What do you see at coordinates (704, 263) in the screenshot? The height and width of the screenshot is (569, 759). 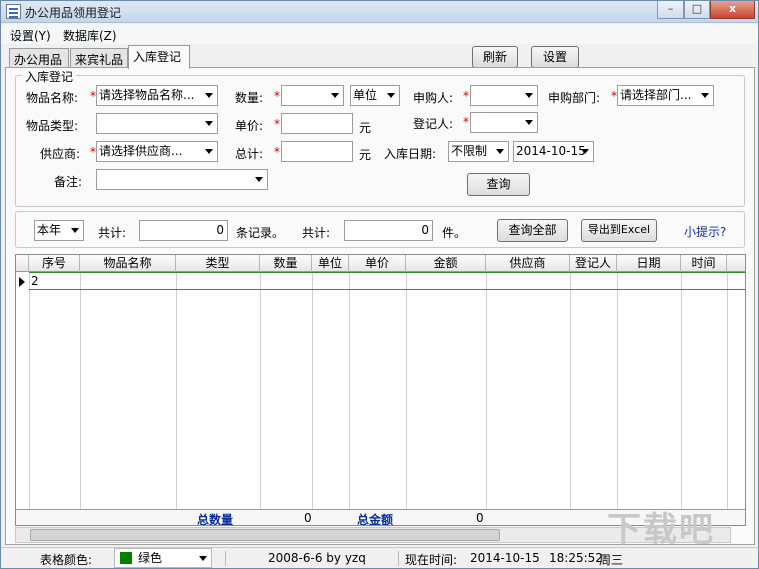 I see `column-header-time: 时间` at bounding box center [704, 263].